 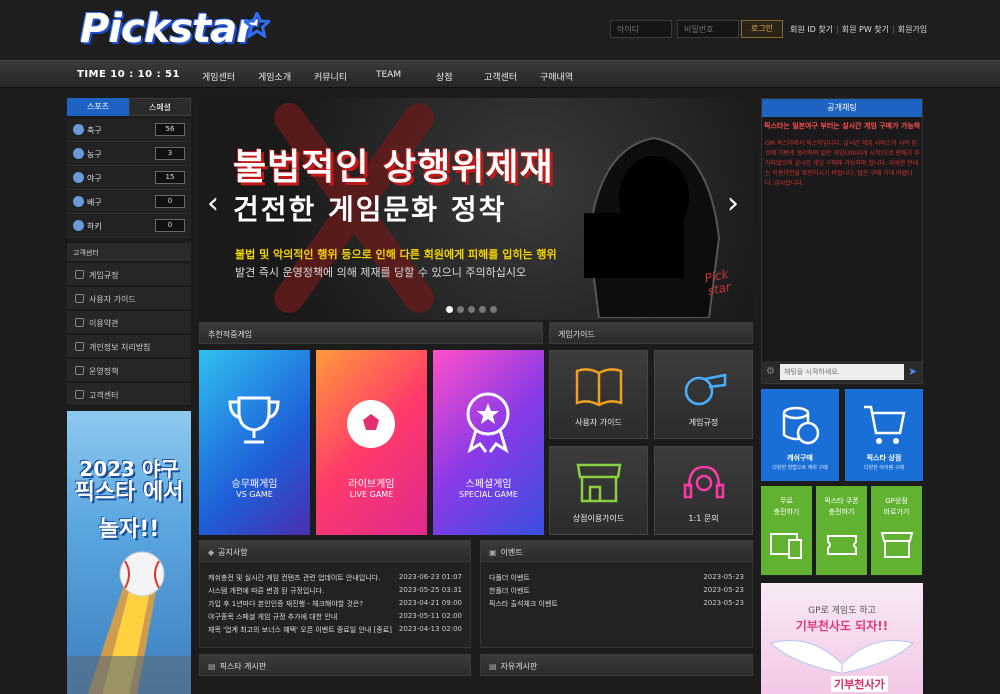 What do you see at coordinates (598, 490) in the screenshot?
I see `guide-shop-guide: 상점이용가이드` at bounding box center [598, 490].